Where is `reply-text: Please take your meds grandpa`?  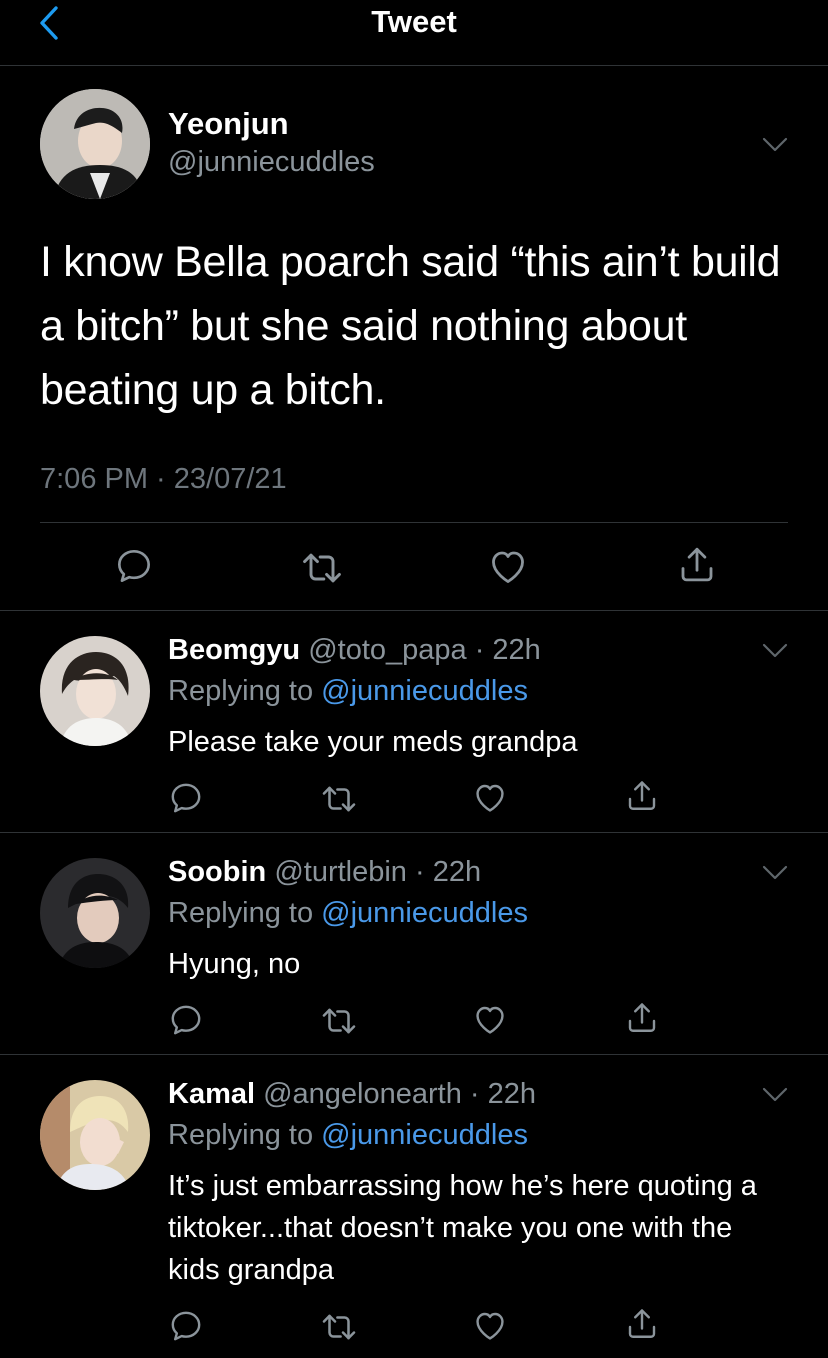 reply-text: Please take your meds grandpa is located at coordinates (373, 742).